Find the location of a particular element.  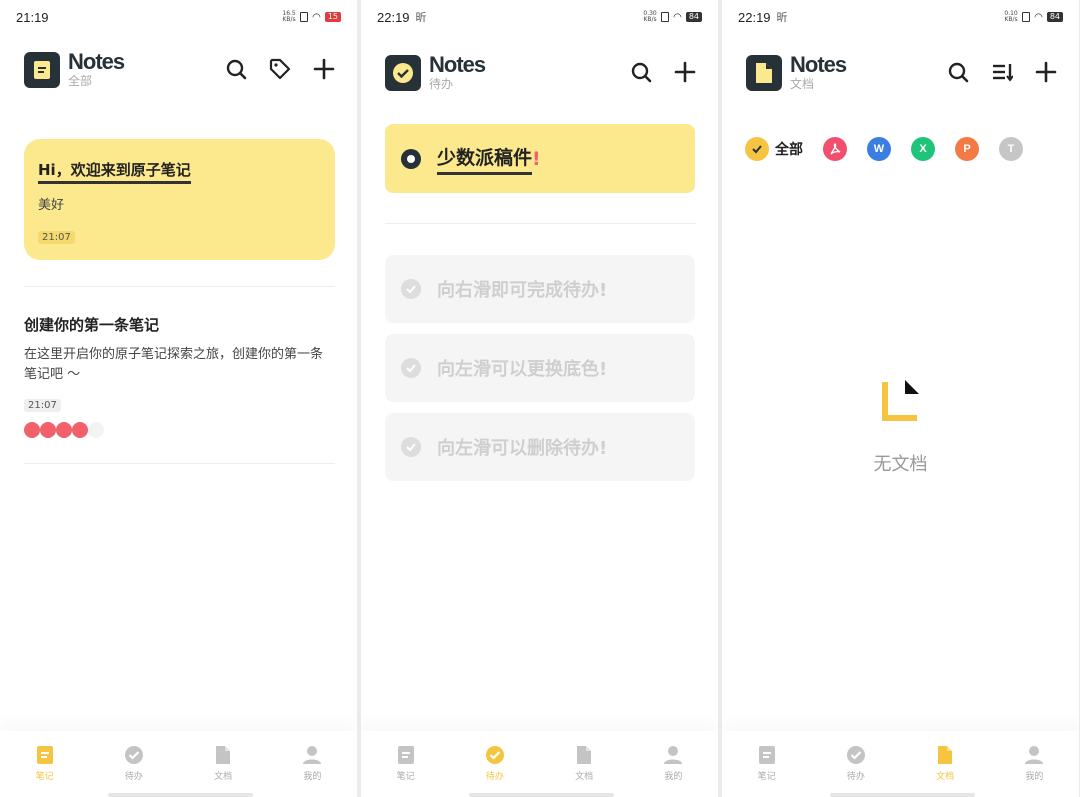

app-subtitle: 文档 is located at coordinates (802, 84).